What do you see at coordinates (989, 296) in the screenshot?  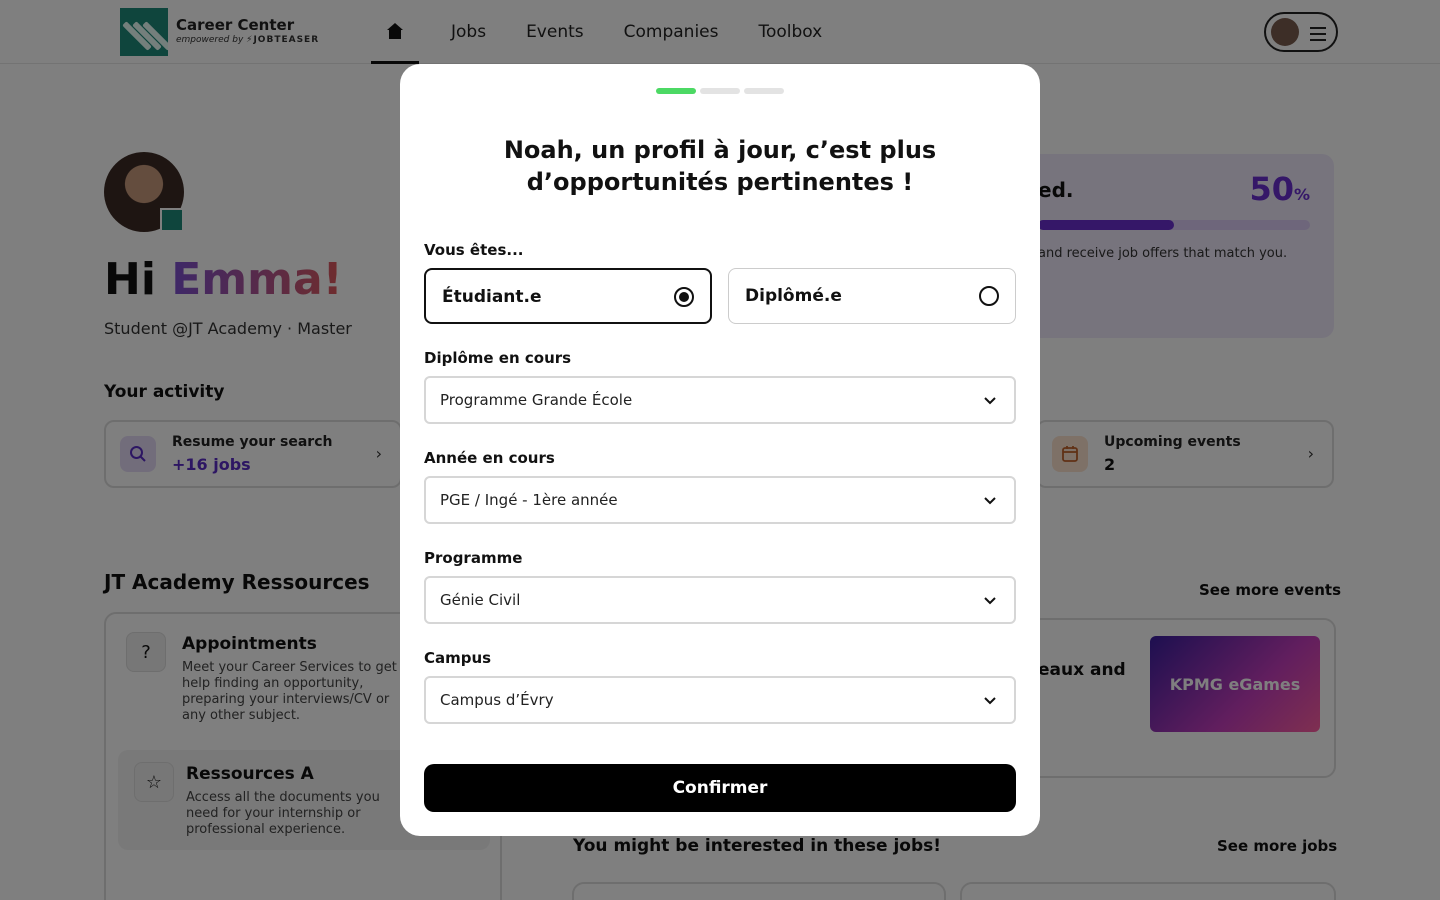 I see `radio-unselected-icon` at bounding box center [989, 296].